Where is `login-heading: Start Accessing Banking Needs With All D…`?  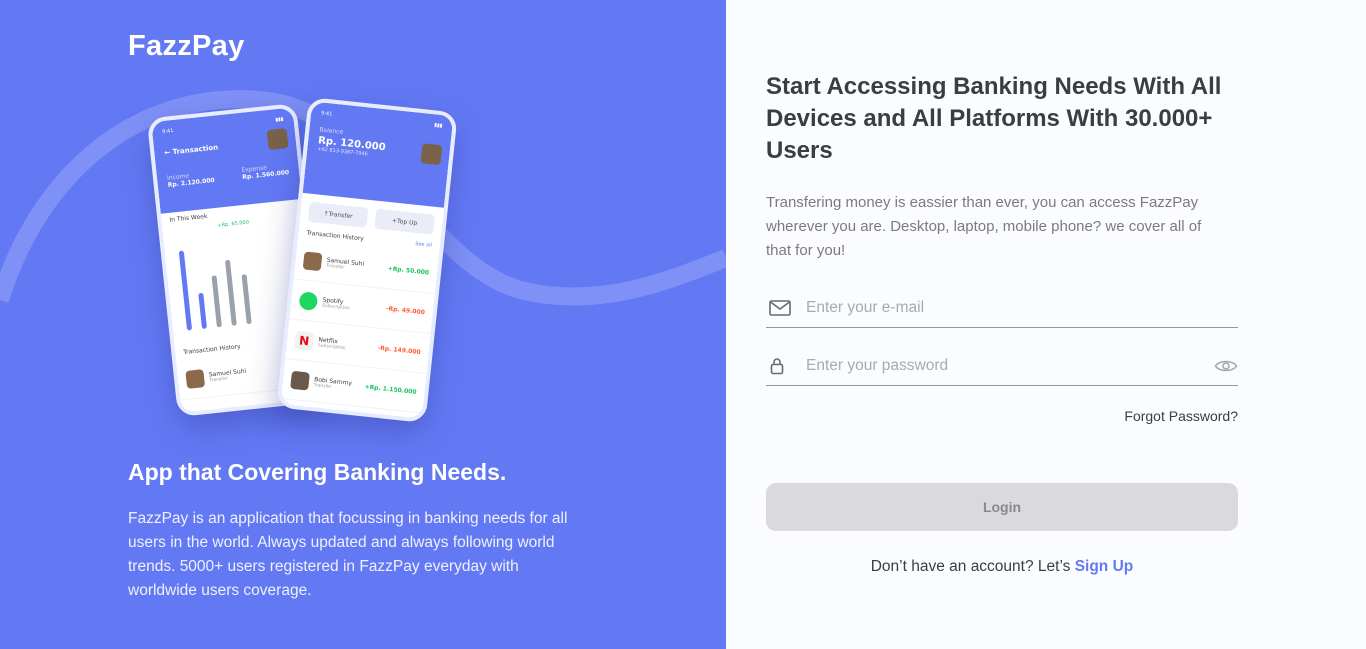
login-heading: Start Accessing Banking Needs With All D… is located at coordinates (994, 118).